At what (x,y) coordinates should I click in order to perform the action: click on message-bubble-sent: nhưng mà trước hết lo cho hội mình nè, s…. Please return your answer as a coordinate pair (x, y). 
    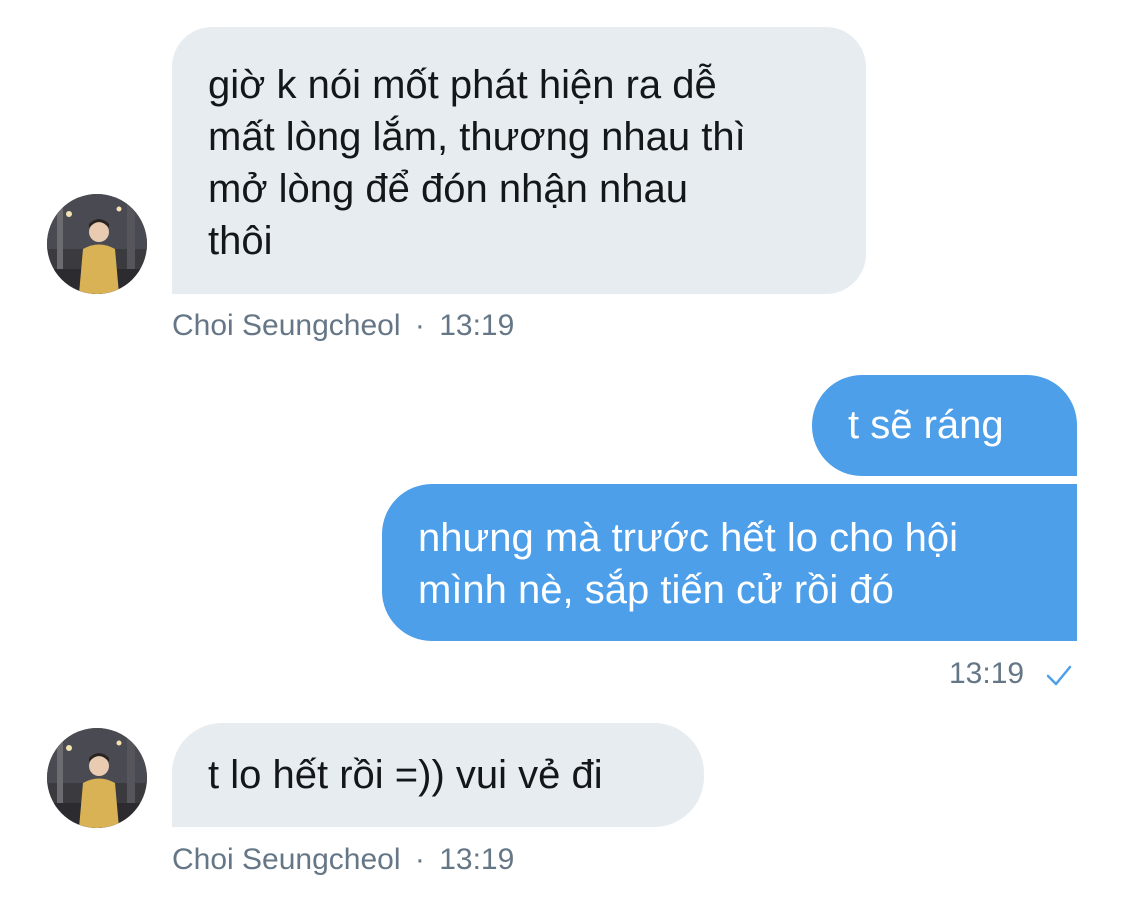
    Looking at the image, I should click on (729, 562).